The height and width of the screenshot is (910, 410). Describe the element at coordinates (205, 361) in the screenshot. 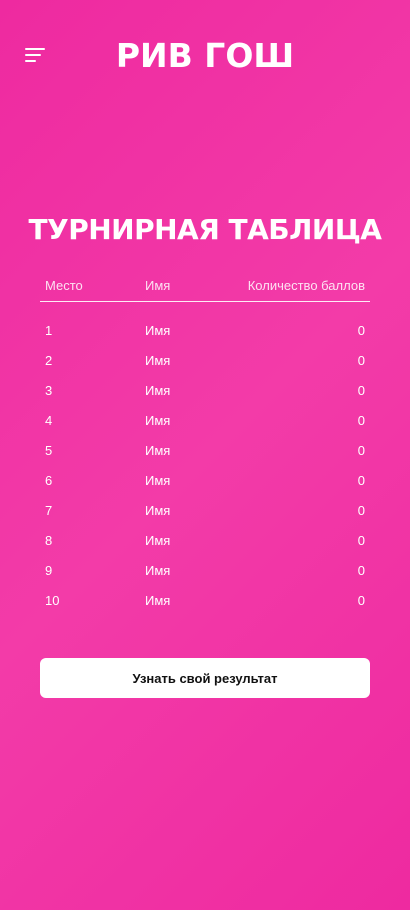

I see `table-row: 2 Имя 0` at that location.